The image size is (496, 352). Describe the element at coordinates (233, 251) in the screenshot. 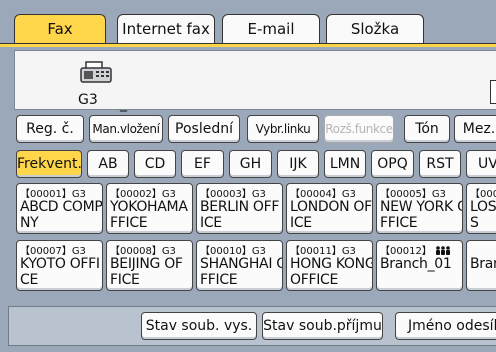

I see `destination-number: 【00010】G3` at that location.